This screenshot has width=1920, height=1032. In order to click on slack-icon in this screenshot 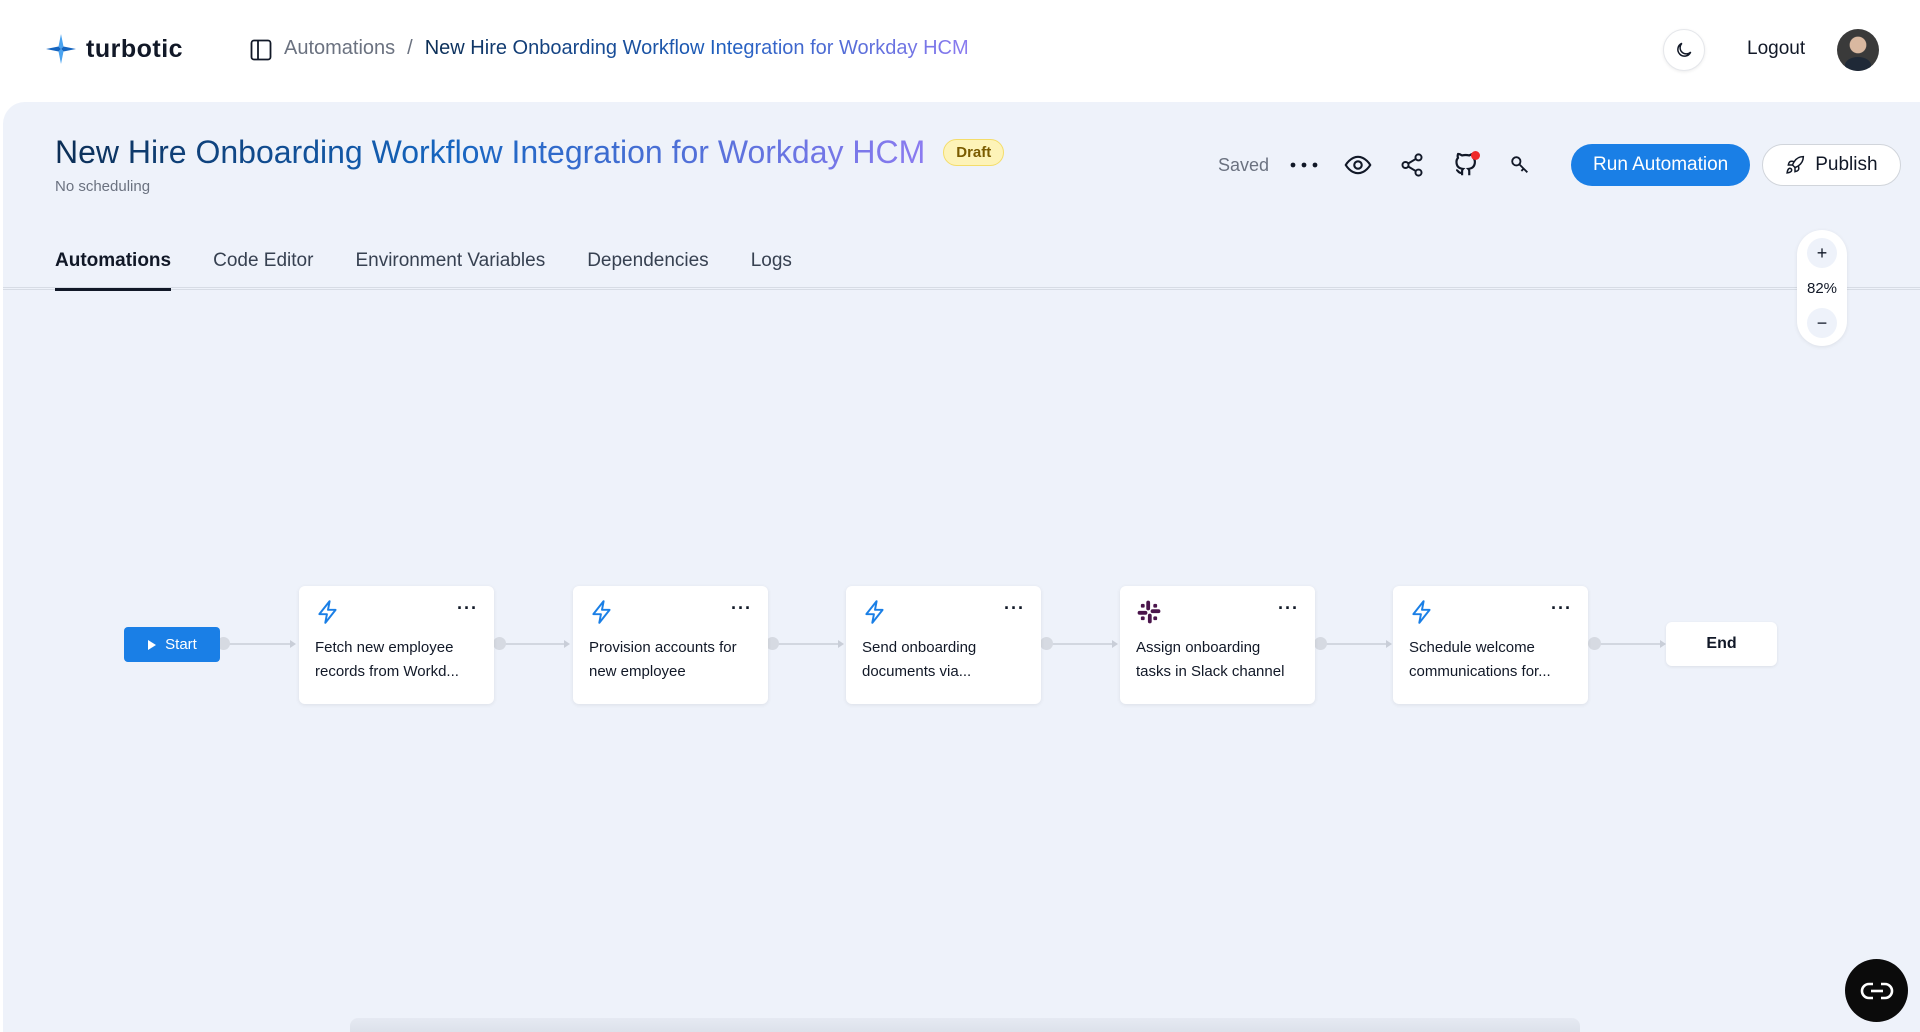, I will do `click(1149, 612)`.